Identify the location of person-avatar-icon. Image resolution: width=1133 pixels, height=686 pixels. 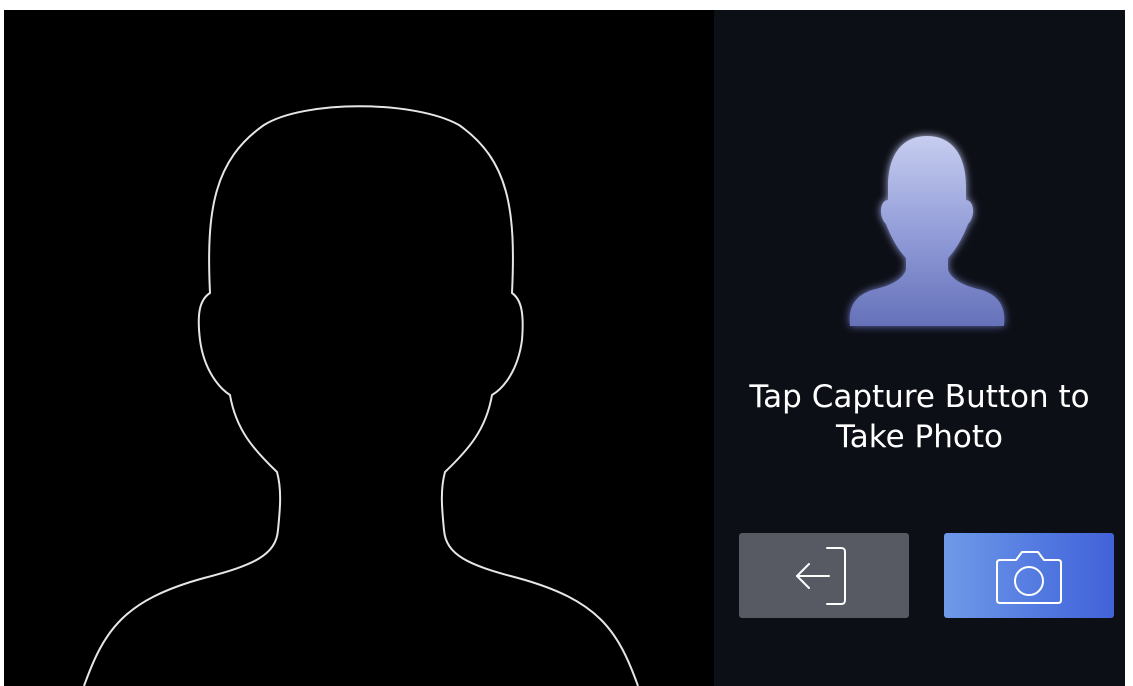
(927, 231).